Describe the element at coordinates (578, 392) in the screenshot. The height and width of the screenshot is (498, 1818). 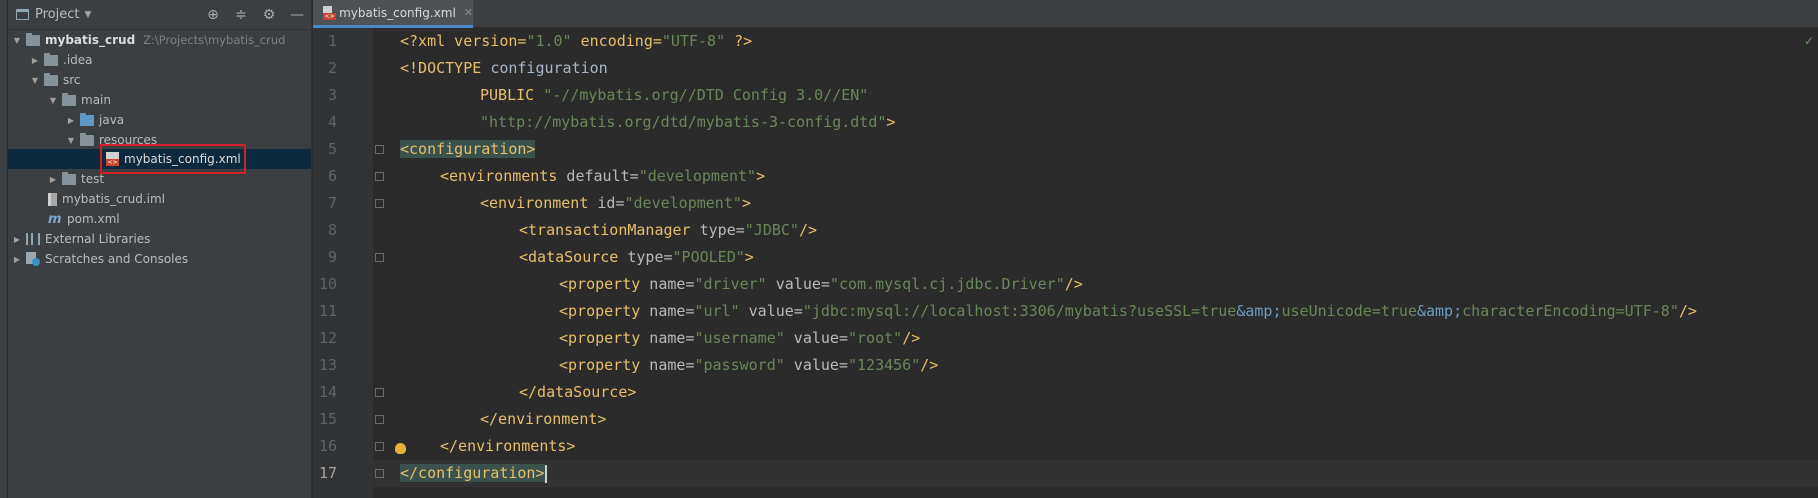
I see `code-line: </dataSource>` at that location.